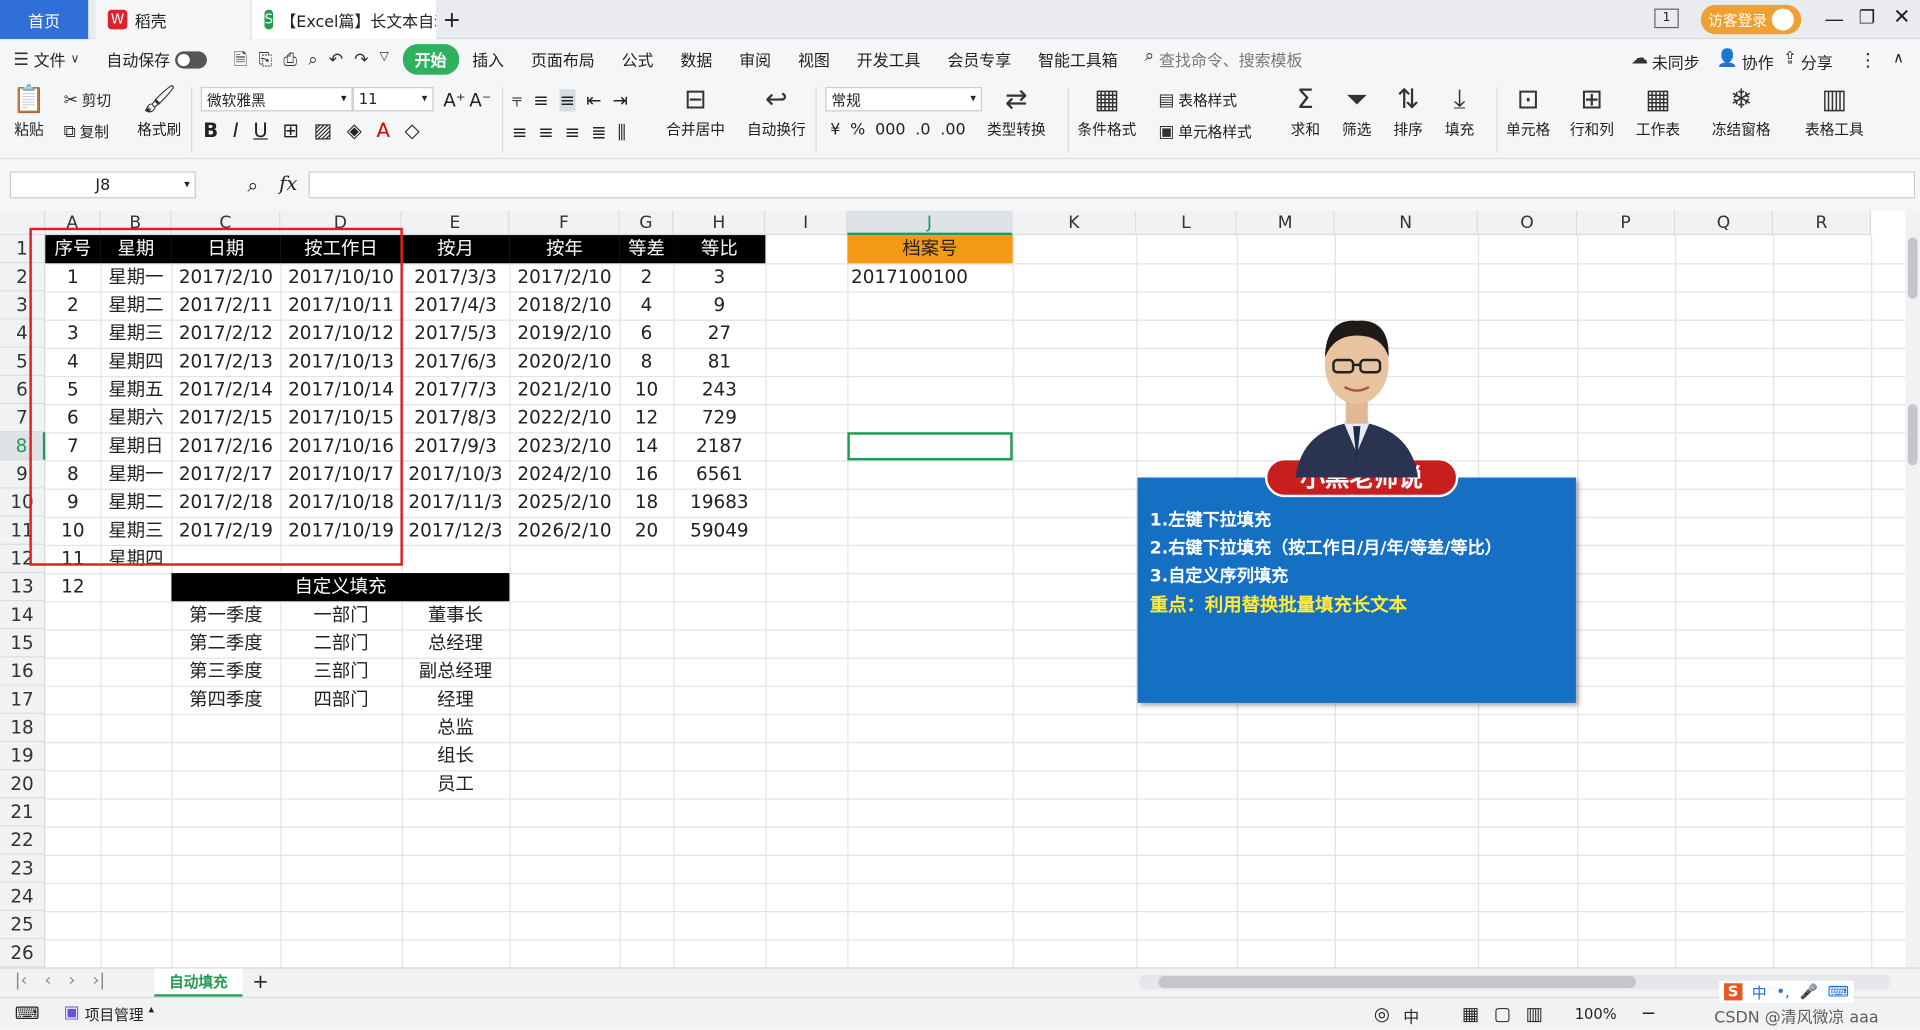 The image size is (1920, 1030). What do you see at coordinates (1459, 113) in the screenshot?
I see `fill-button: ⤓ 填充` at bounding box center [1459, 113].